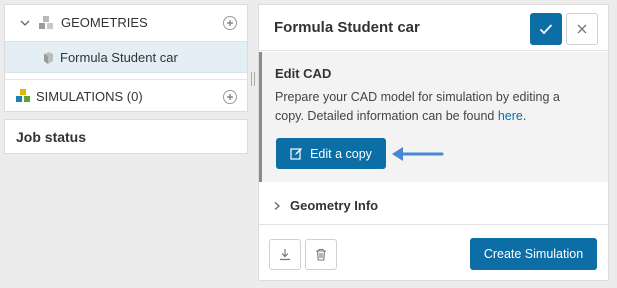 This screenshot has width=617, height=288. I want to click on close-button, so click(582, 29).